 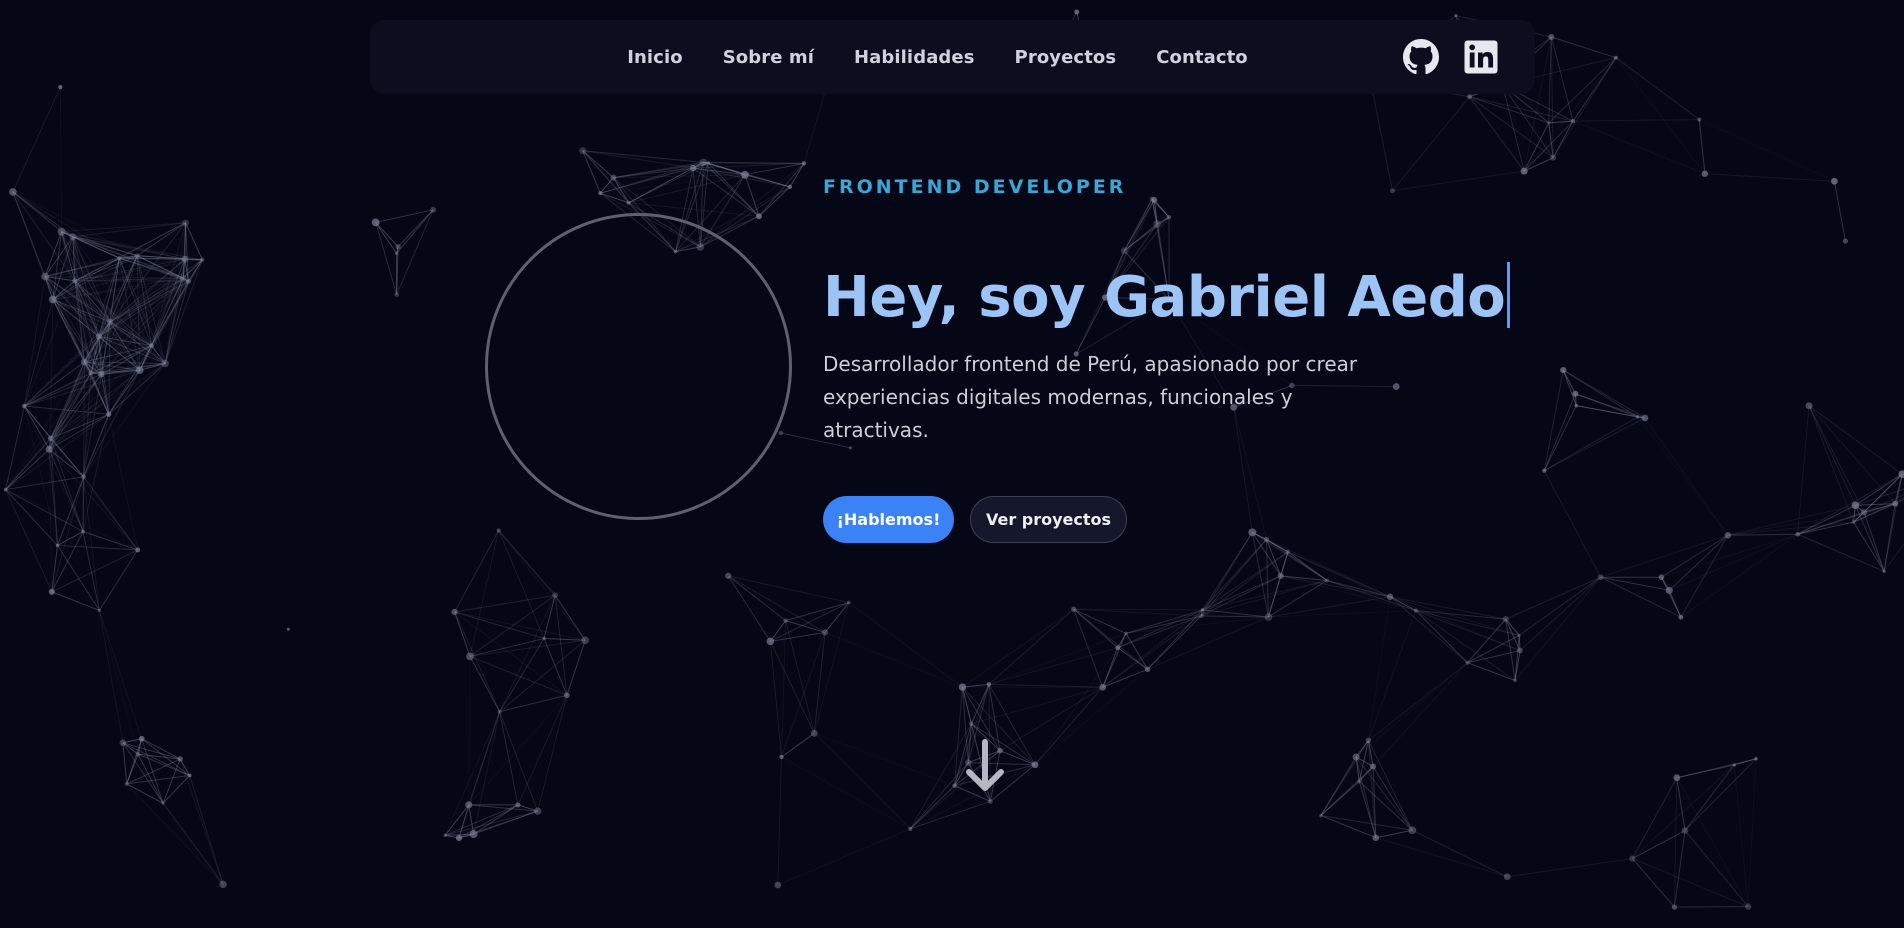 What do you see at coordinates (655, 57) in the screenshot?
I see `nav-link-inicio: Inicio` at bounding box center [655, 57].